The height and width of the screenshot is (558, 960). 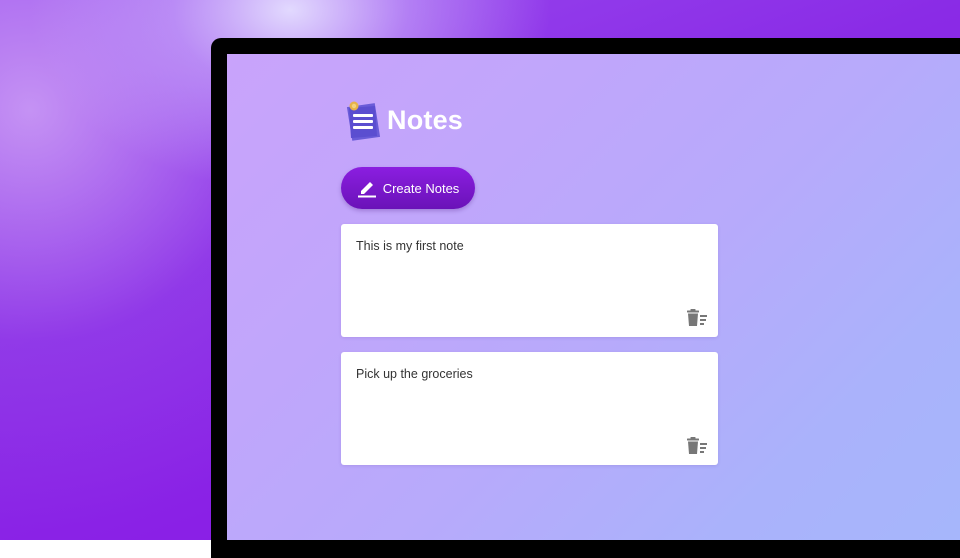 I want to click on create-notes-label: Create Notes, so click(x=421, y=188).